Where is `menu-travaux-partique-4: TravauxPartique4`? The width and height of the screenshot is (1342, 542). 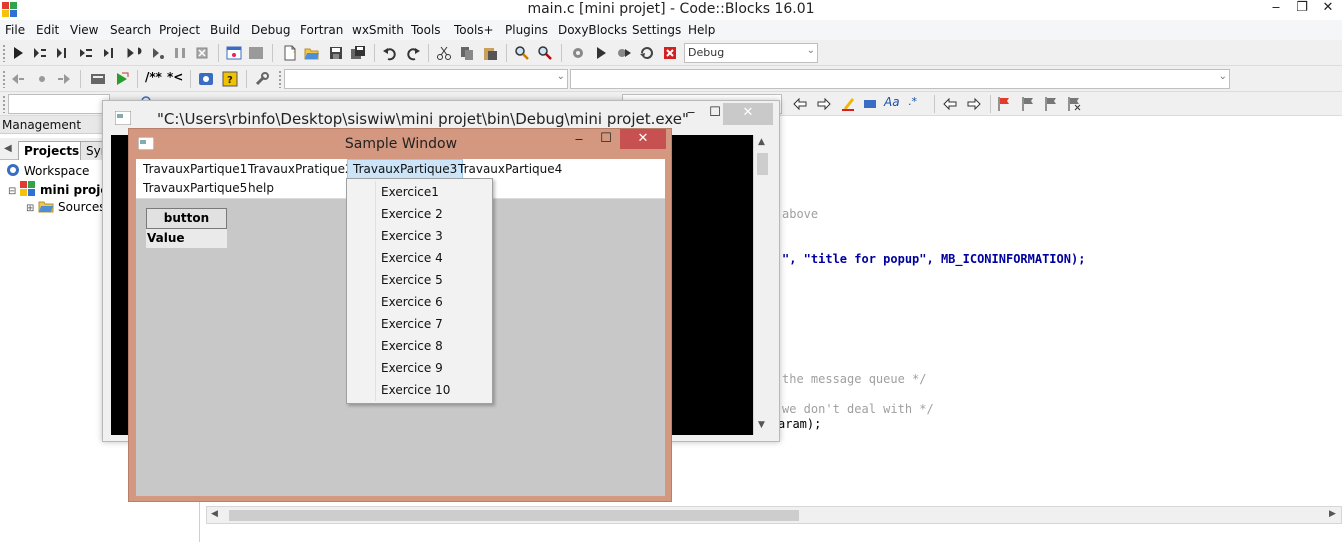
menu-travaux-partique-4: TravauxPartique4 is located at coordinates (510, 169).